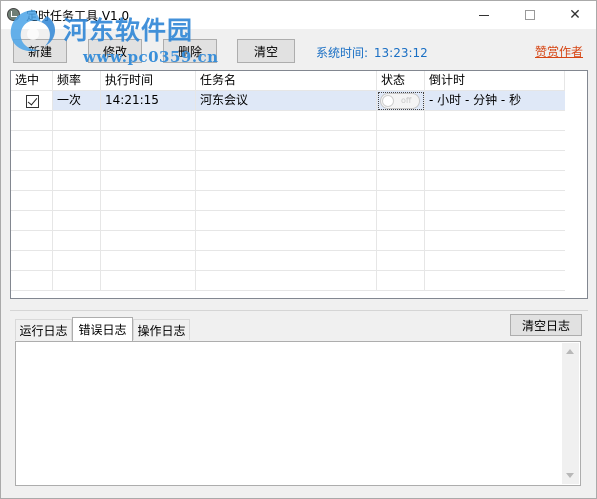 Image resolution: width=597 pixels, height=499 pixels. What do you see at coordinates (570, 413) in the screenshot?
I see `log-scrollbar` at bounding box center [570, 413].